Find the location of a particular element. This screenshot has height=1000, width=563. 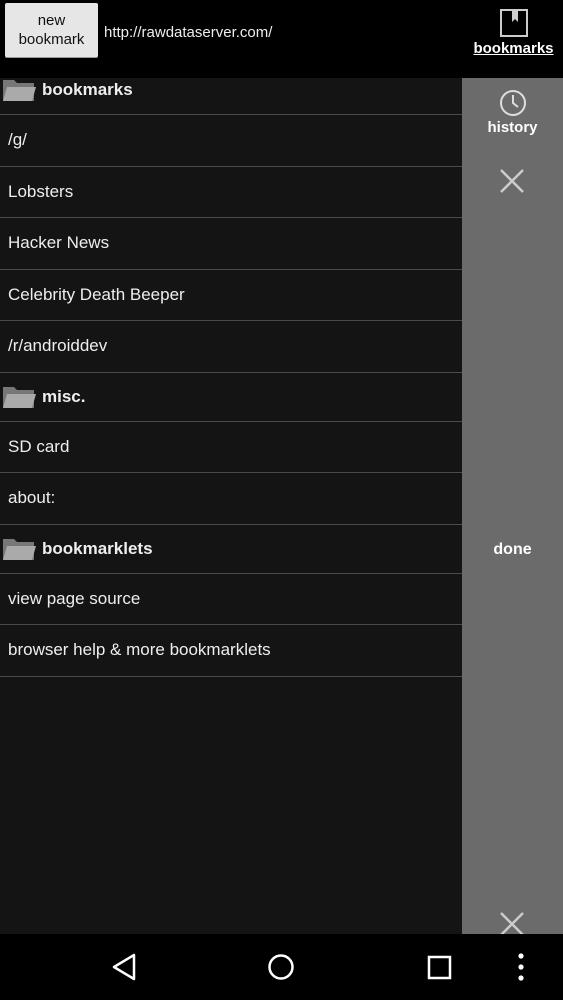

new-bookmark-button: new bookmark is located at coordinates (51, 30).